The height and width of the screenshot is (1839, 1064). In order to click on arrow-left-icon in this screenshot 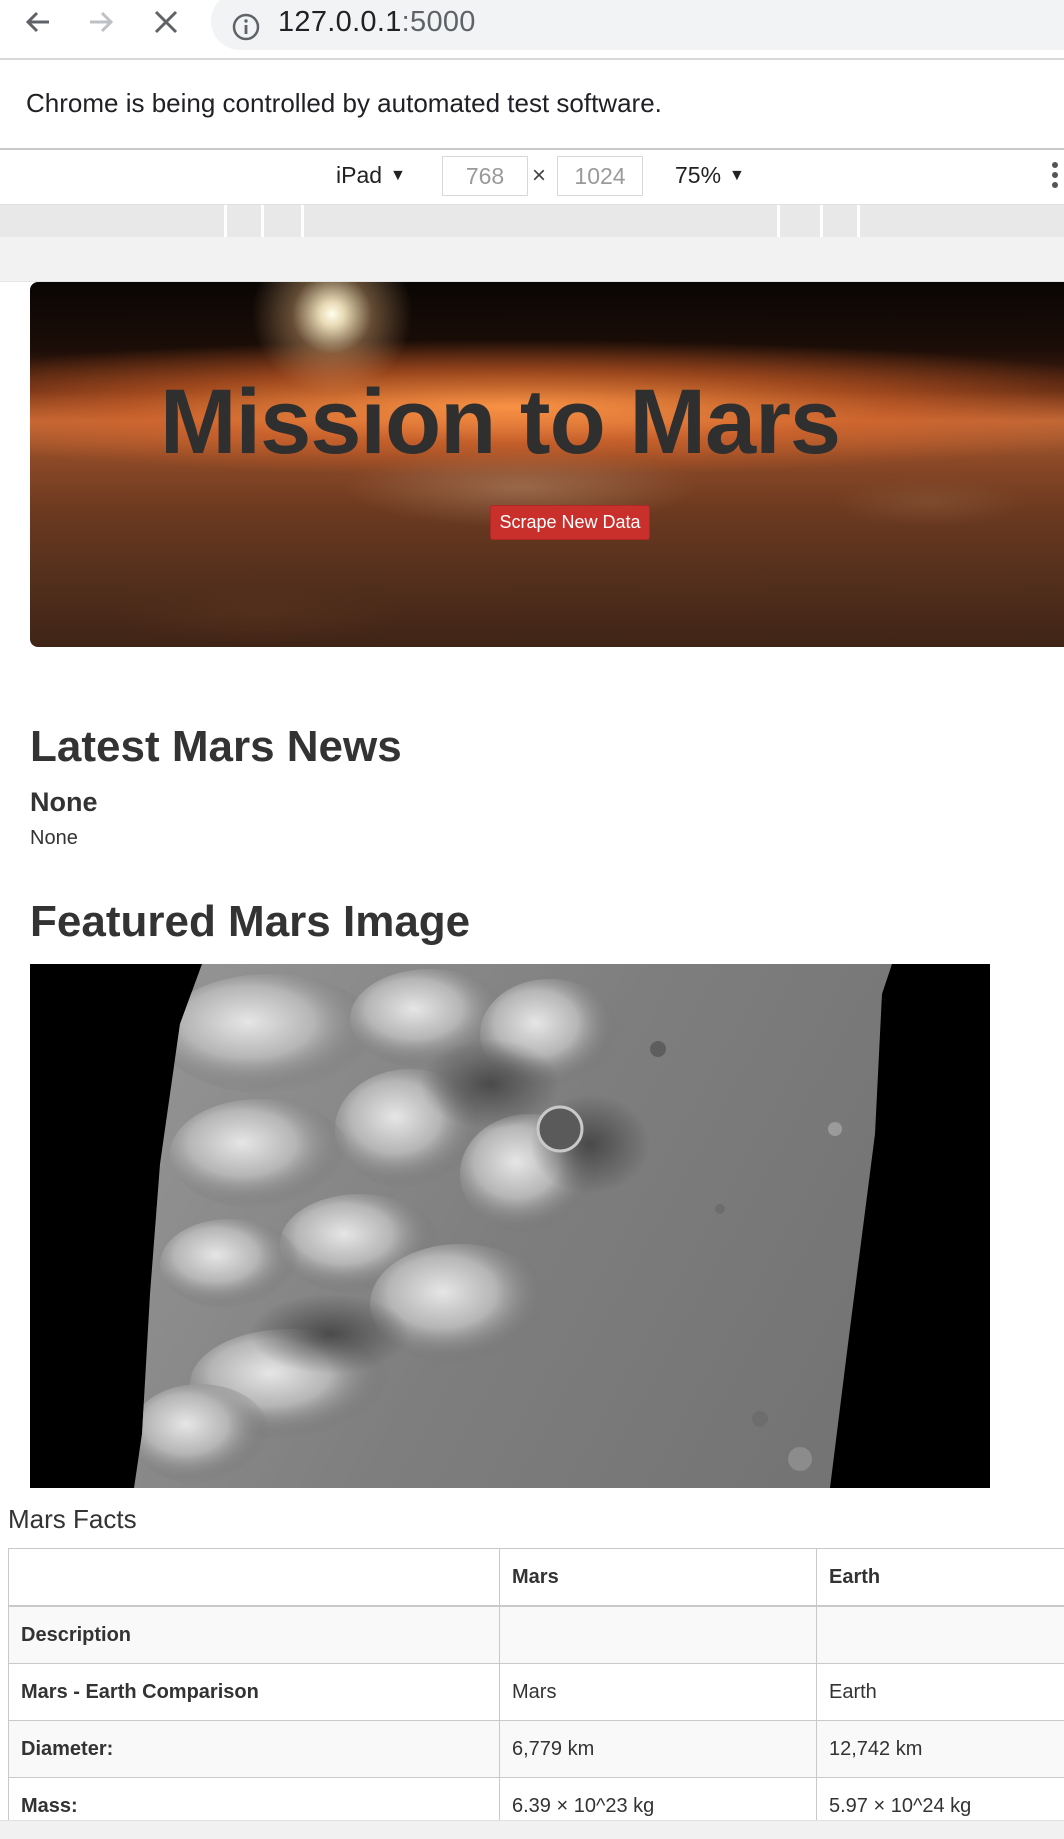, I will do `click(38, 22)`.